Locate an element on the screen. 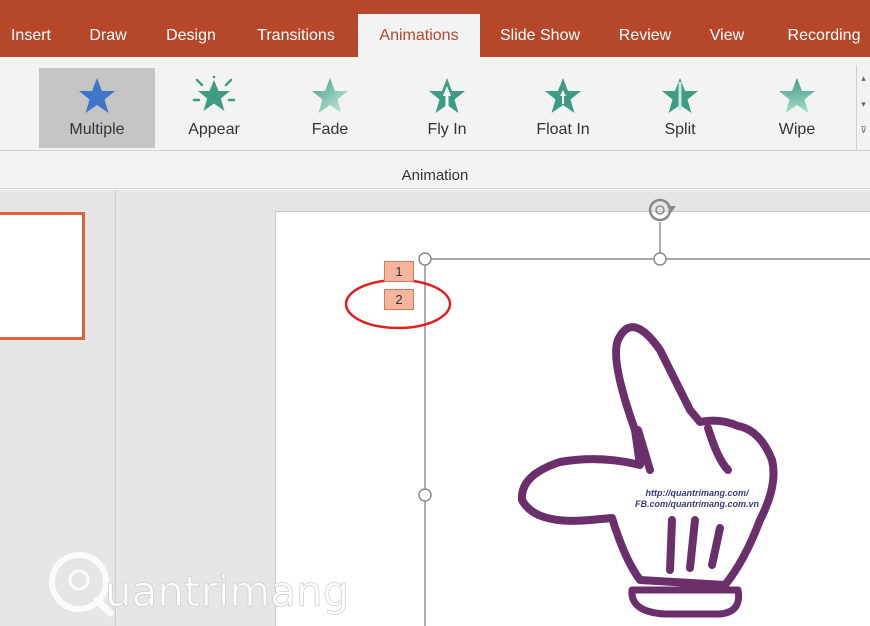 This screenshot has width=870, height=626. slide-thumbnail is located at coordinates (42, 276).